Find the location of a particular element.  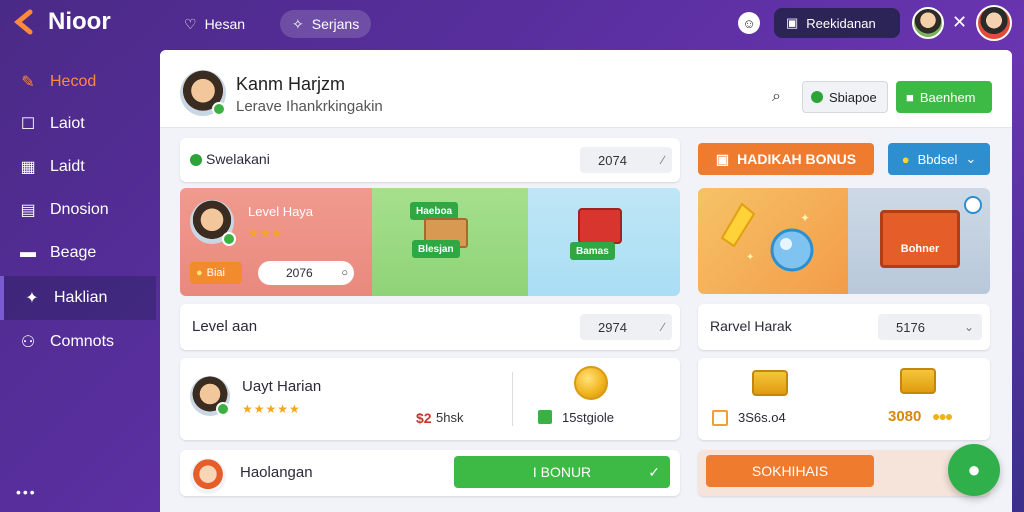

profile-subtitle: Lerave Ihankrkingakin is located at coordinates (309, 106).